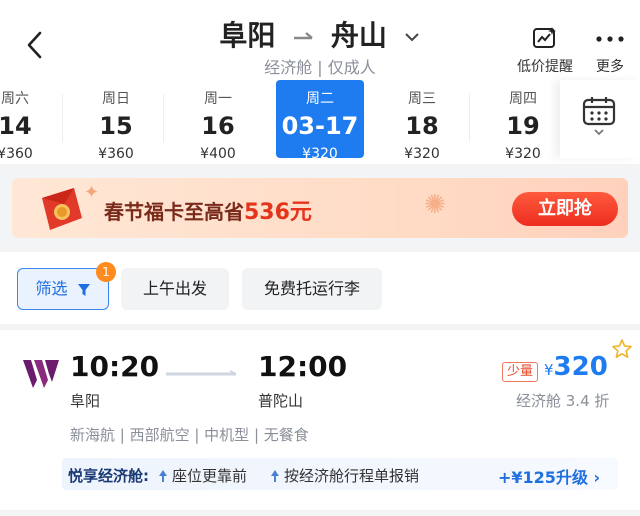 This screenshot has width=640, height=516. What do you see at coordinates (610, 39) in the screenshot?
I see `more-dots-icon` at bounding box center [610, 39].